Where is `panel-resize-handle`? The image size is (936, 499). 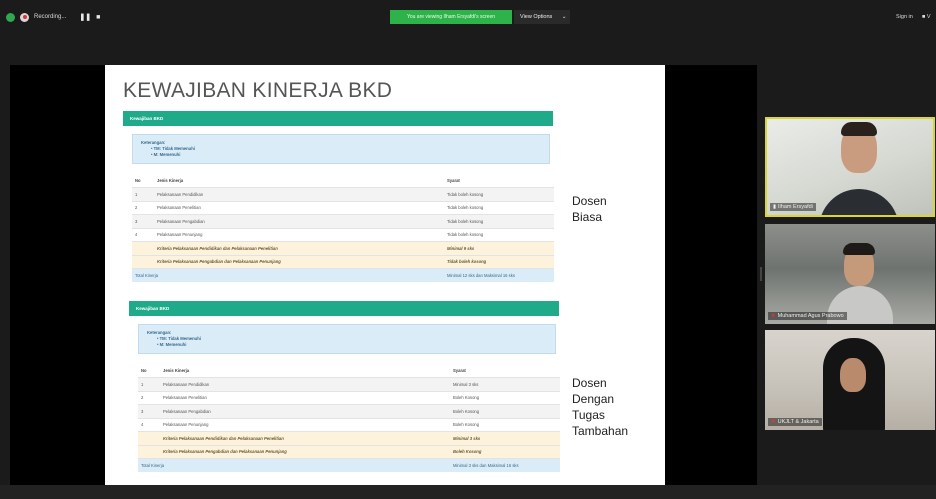
panel-resize-handle is located at coordinates (761, 274).